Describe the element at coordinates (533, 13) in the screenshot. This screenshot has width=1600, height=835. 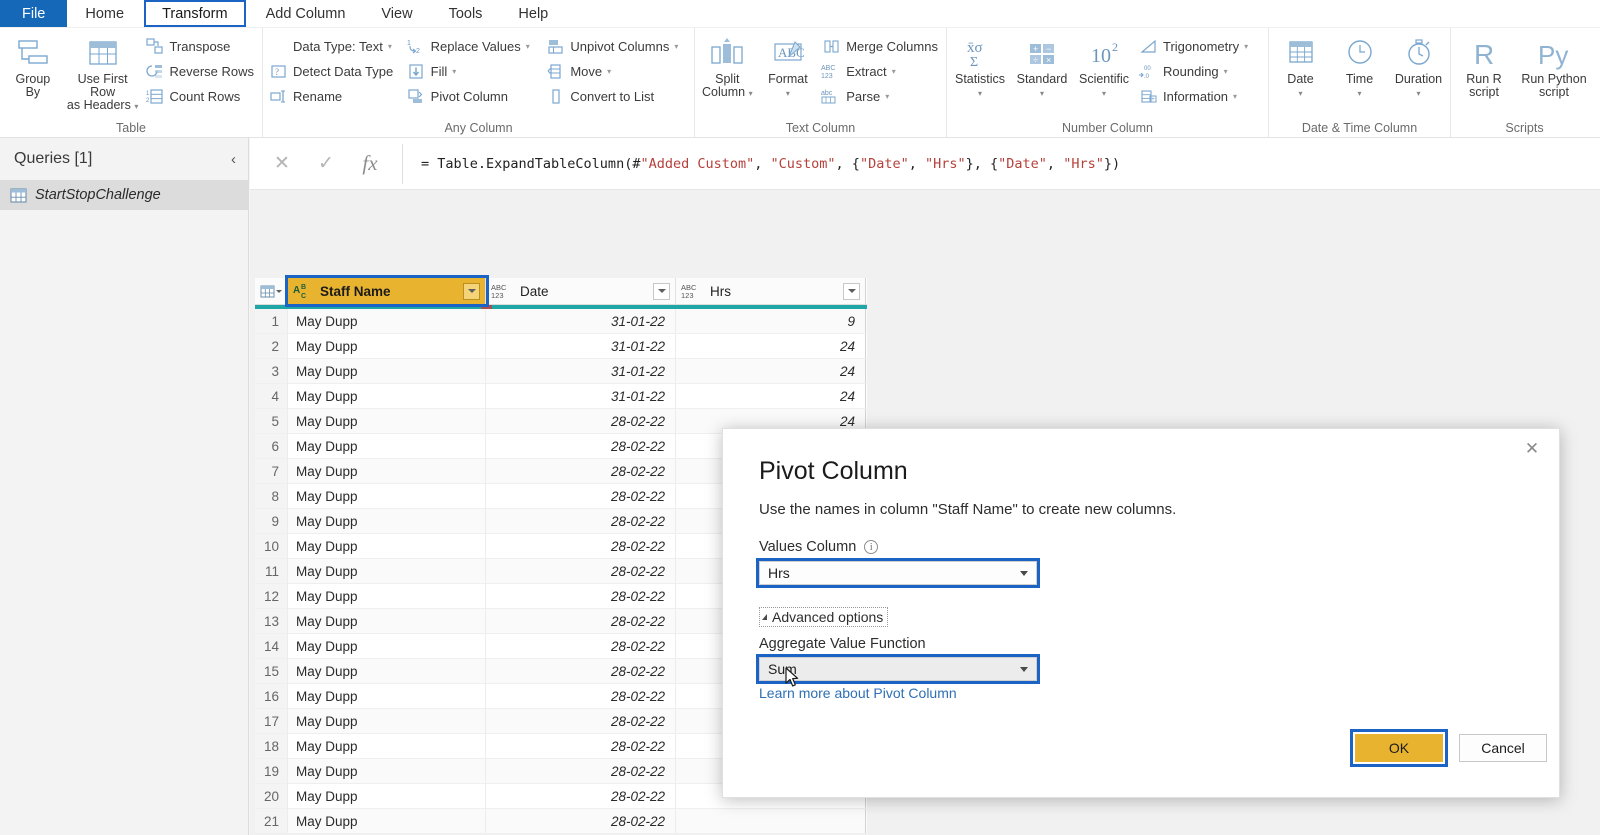
I see `tab-help: Help` at that location.